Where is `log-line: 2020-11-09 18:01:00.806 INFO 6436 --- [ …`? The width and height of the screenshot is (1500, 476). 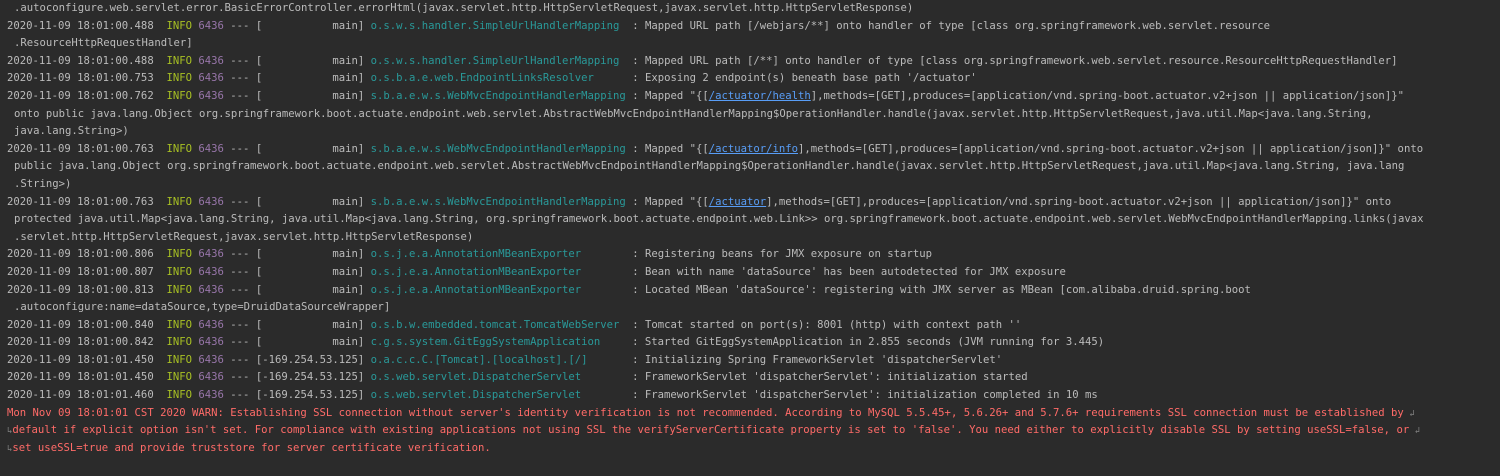 log-line: 2020-11-09 18:01:00.806 INFO 6436 --- [ … is located at coordinates (747, 255).